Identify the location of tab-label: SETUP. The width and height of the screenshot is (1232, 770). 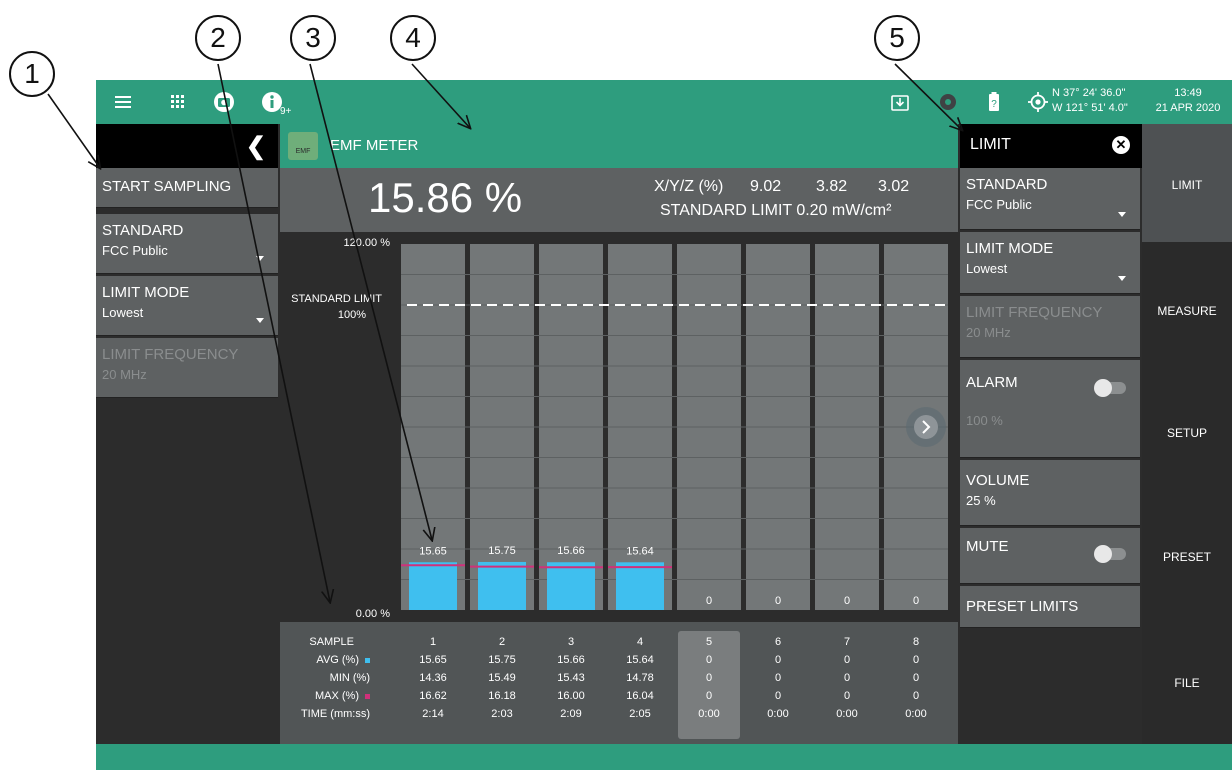
(1186, 433).